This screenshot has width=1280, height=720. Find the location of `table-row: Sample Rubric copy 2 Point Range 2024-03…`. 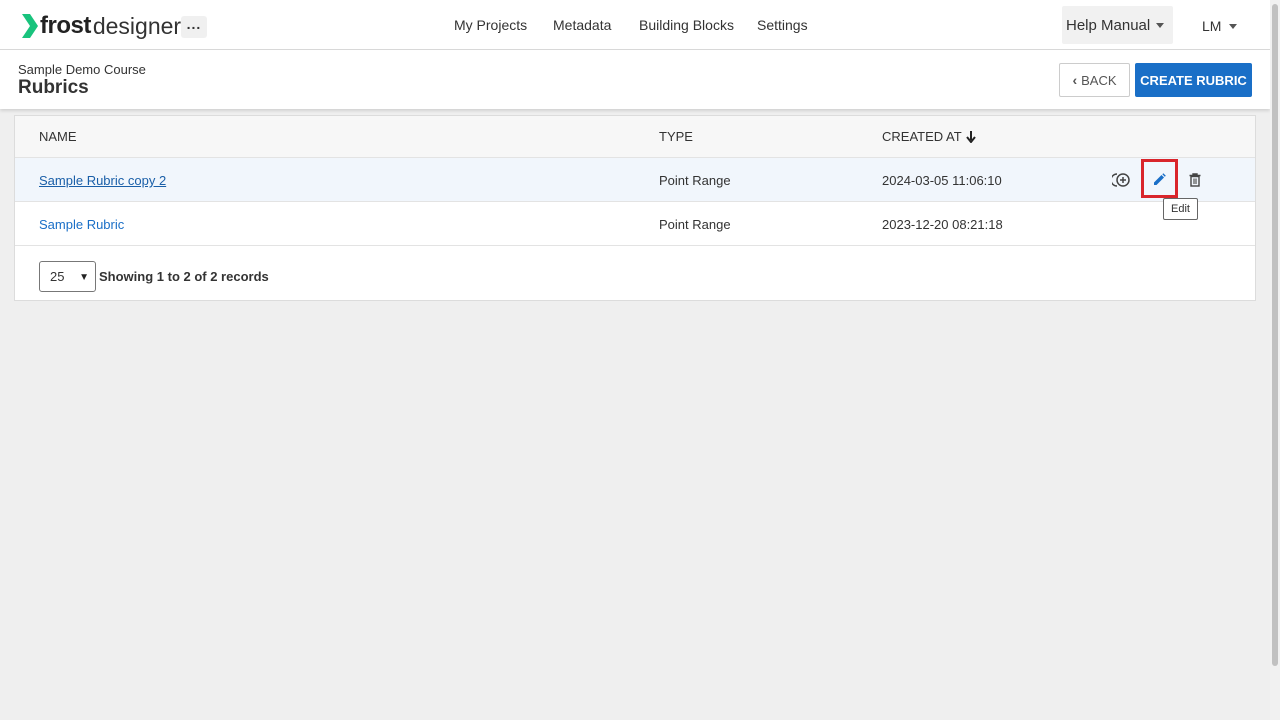

table-row: Sample Rubric copy 2 Point Range 2024-03… is located at coordinates (635, 180).